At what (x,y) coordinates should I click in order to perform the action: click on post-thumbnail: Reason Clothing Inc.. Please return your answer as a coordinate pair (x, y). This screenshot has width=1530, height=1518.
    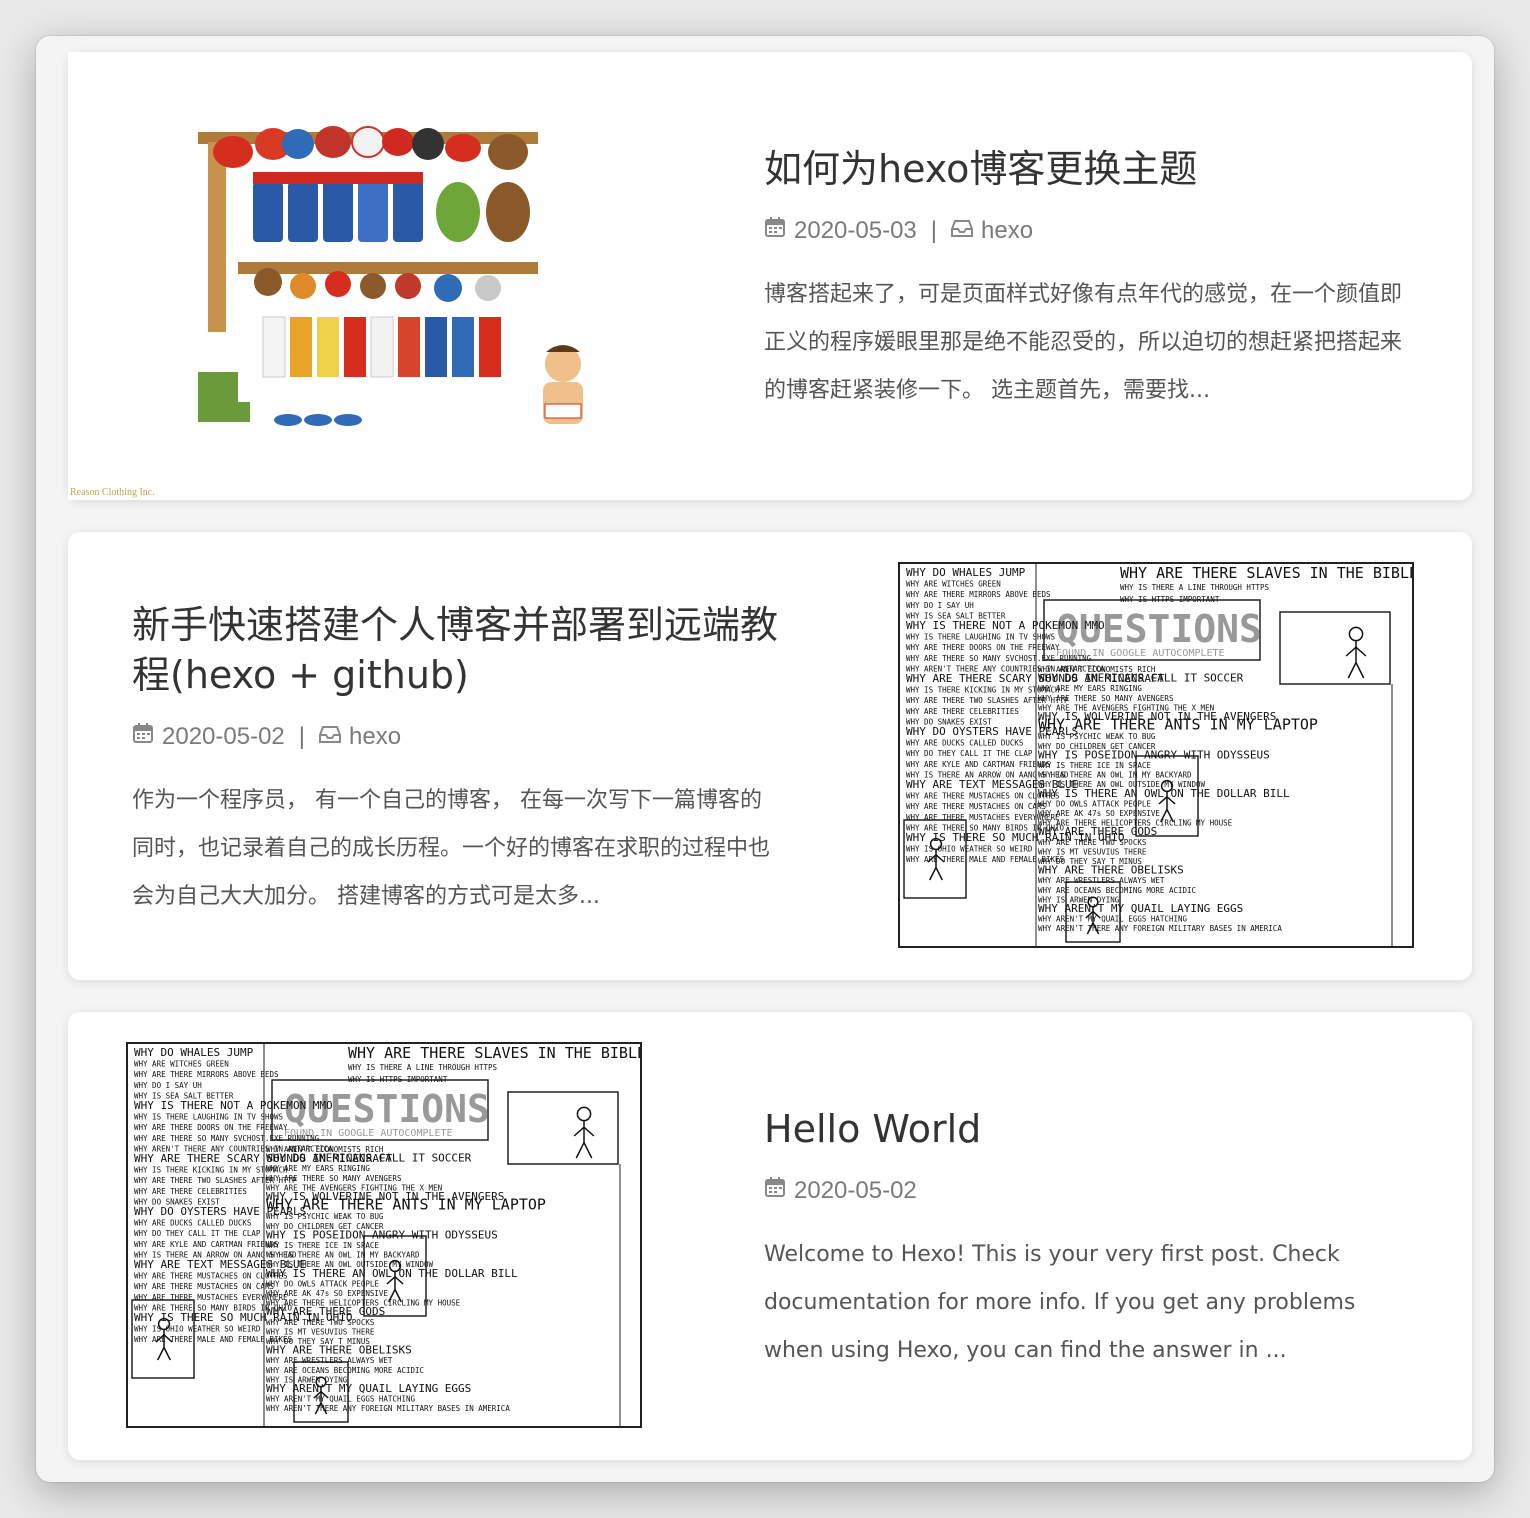
    Looking at the image, I should click on (368, 276).